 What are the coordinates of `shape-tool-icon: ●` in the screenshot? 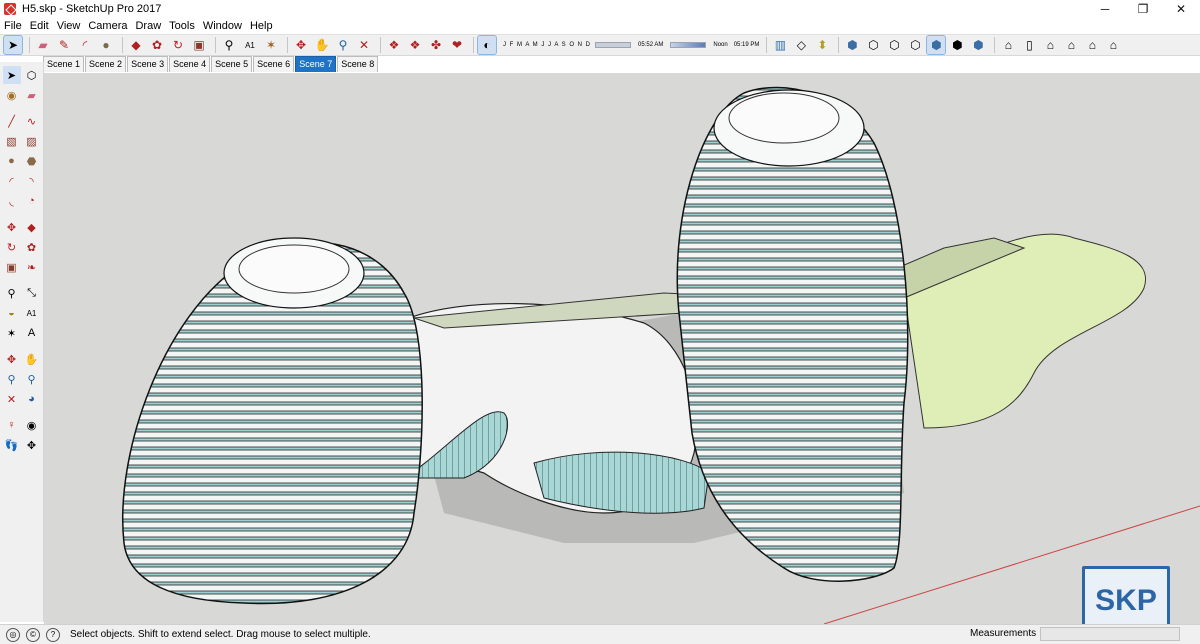 It's located at (106, 45).